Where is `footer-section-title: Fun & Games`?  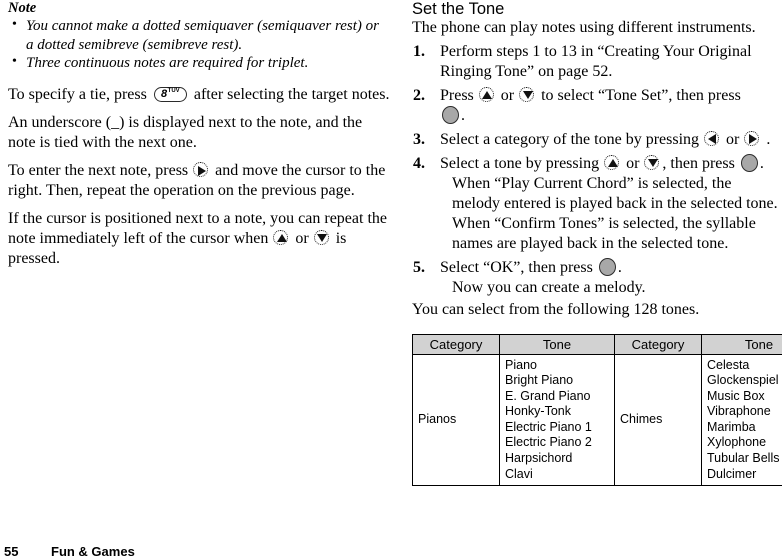
footer-section-title: Fun & Games is located at coordinates (93, 552).